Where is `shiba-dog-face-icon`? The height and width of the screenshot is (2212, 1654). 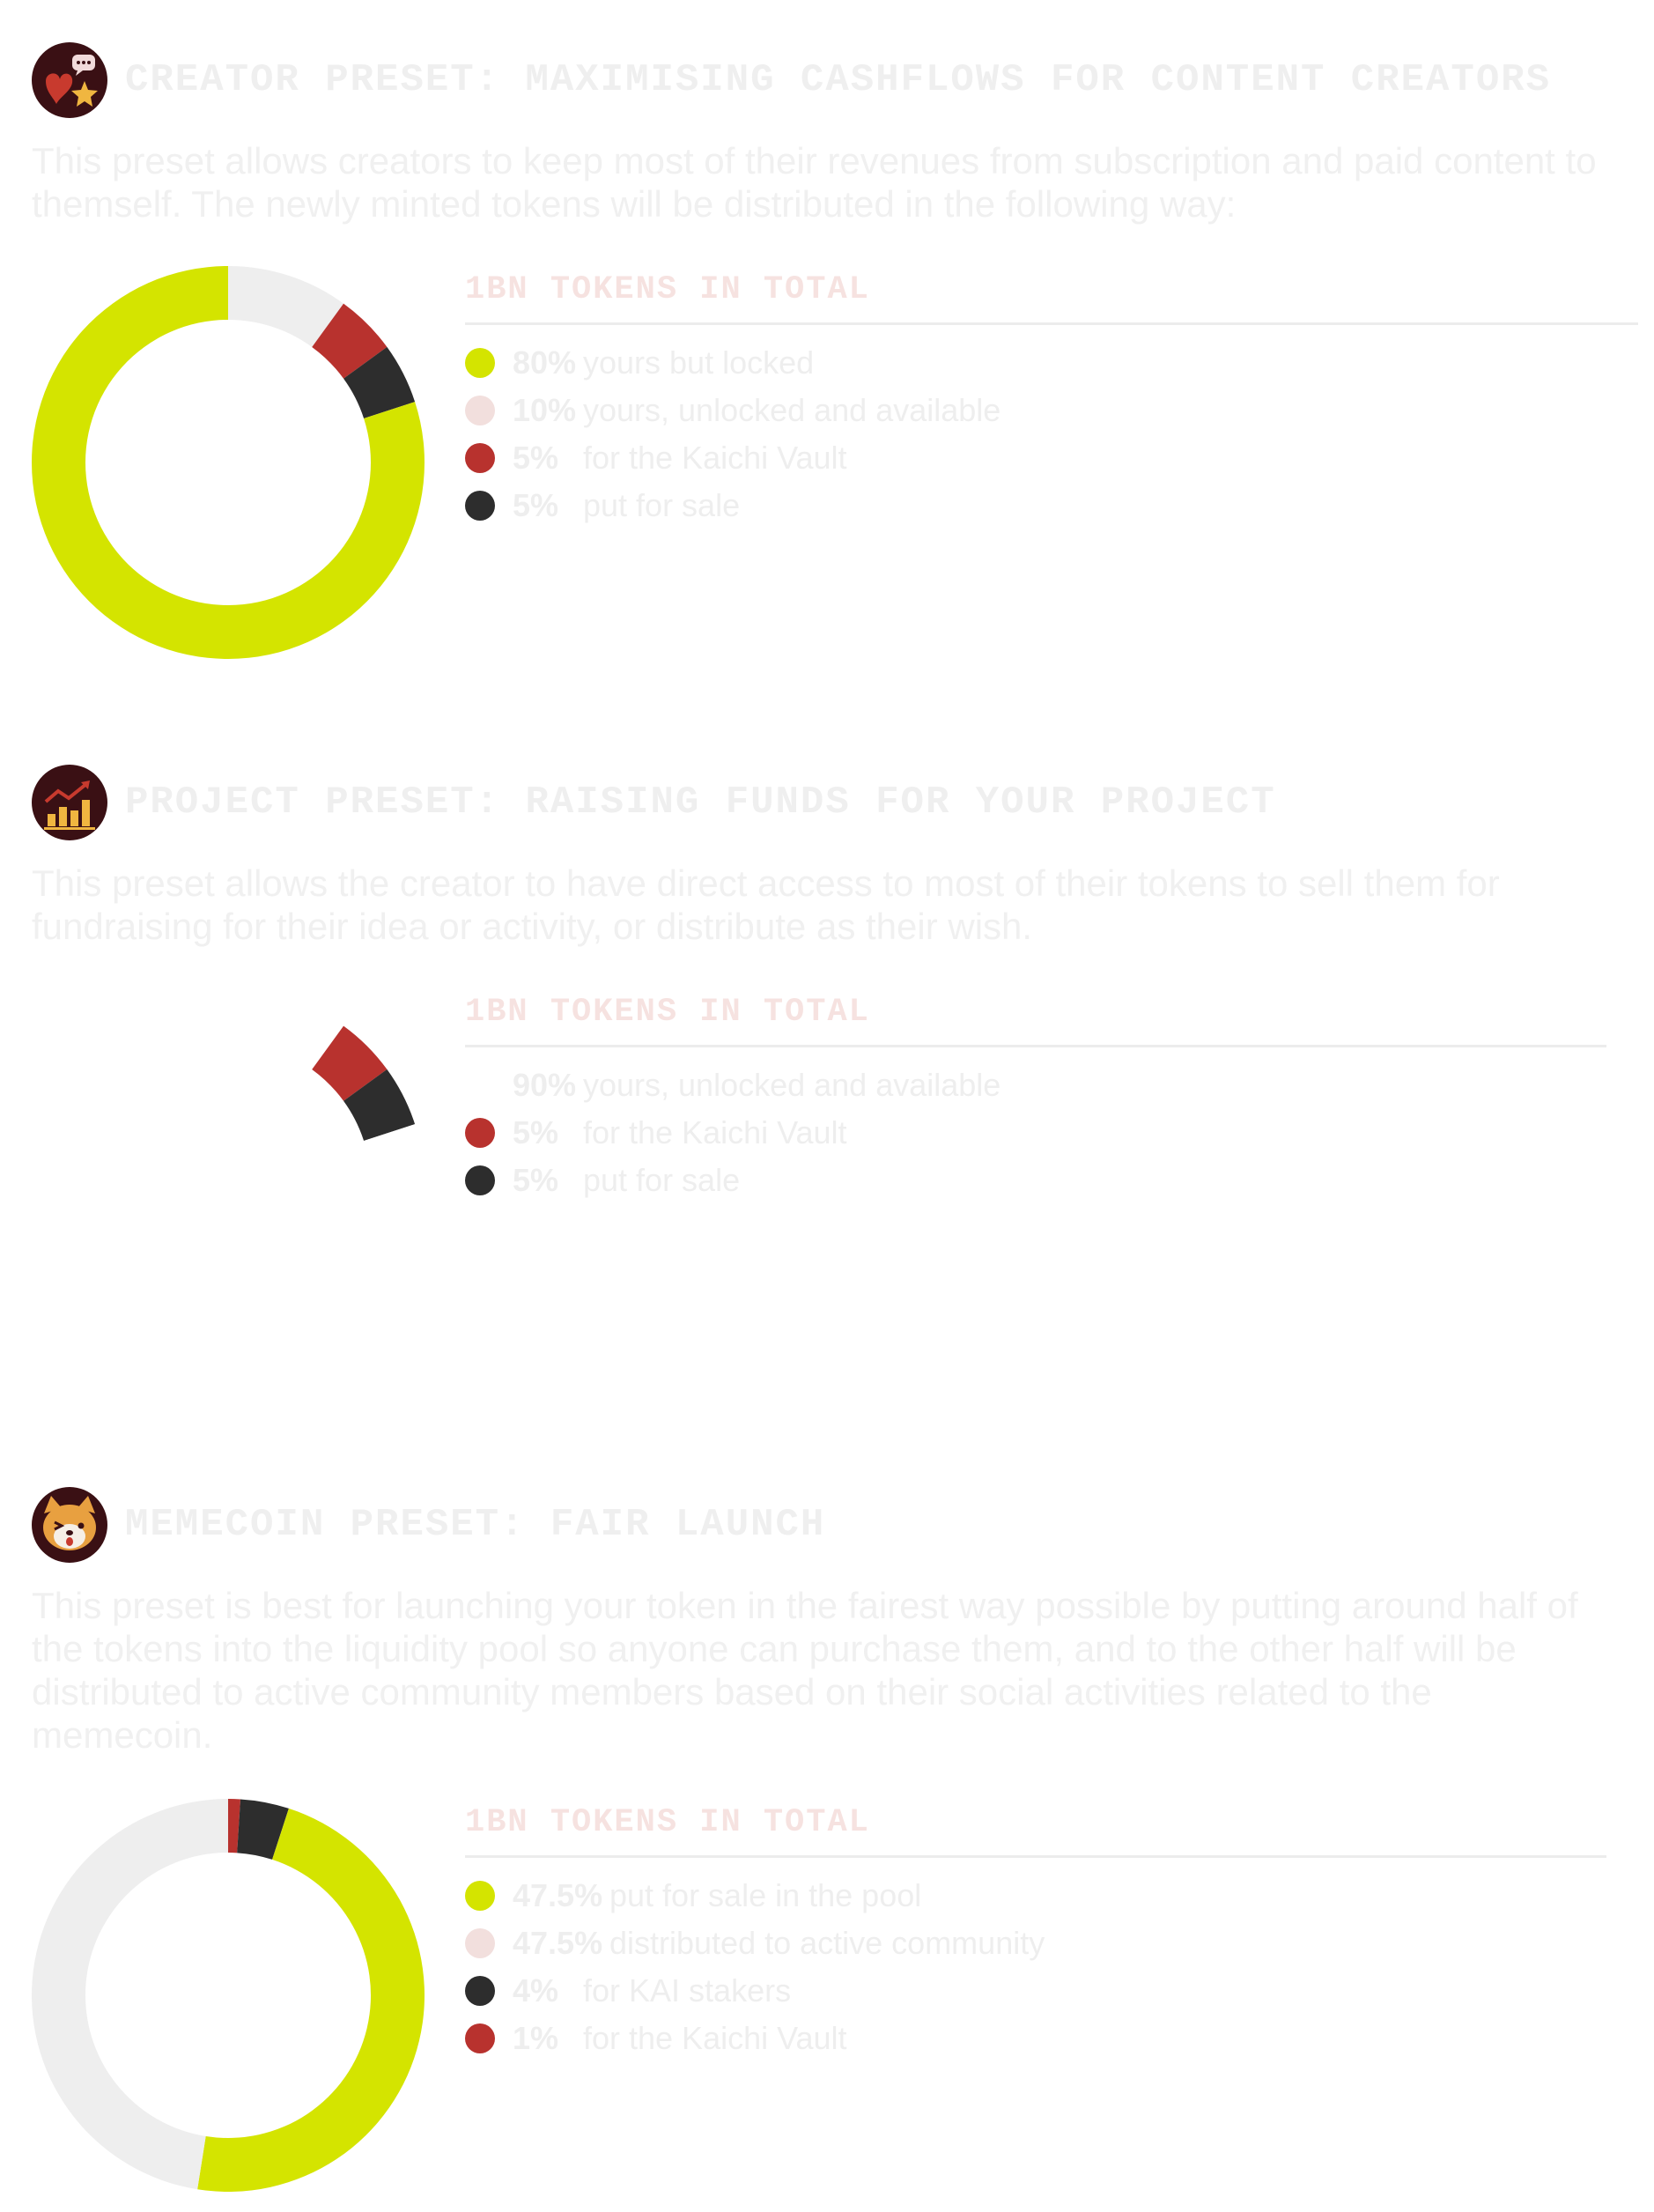 shiba-dog-face-icon is located at coordinates (69, 1525).